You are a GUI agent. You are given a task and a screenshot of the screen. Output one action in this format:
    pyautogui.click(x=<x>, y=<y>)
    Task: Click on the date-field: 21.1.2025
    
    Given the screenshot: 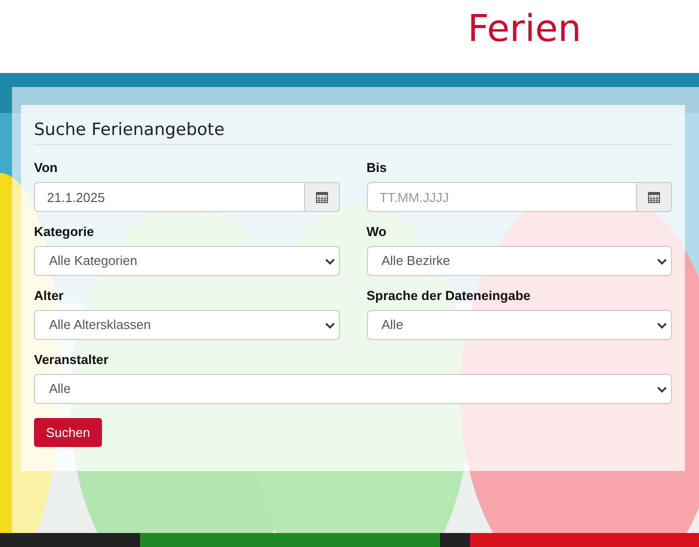 What is the action you would take?
    pyautogui.click(x=169, y=197)
    